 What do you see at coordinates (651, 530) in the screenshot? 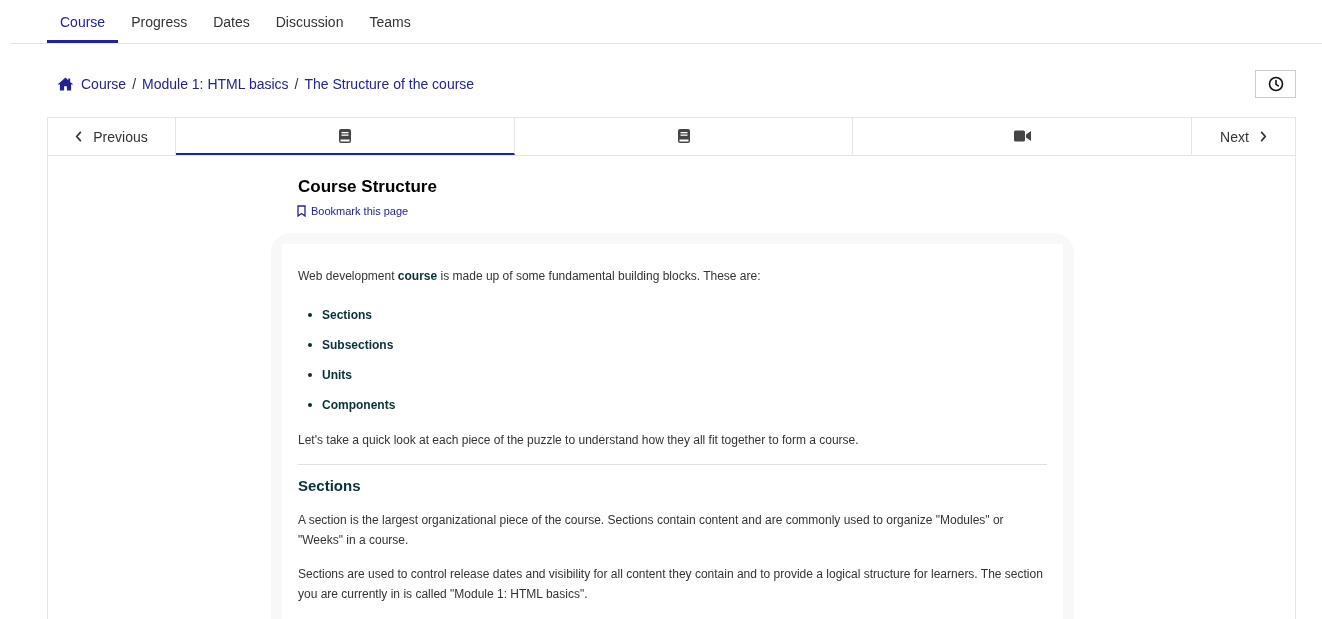
I see `paragraph: A section is the largest organizational piece of the course. Sections contain content and are commonly used to organize "Modules" or "Weeks" in a course.` at bounding box center [651, 530].